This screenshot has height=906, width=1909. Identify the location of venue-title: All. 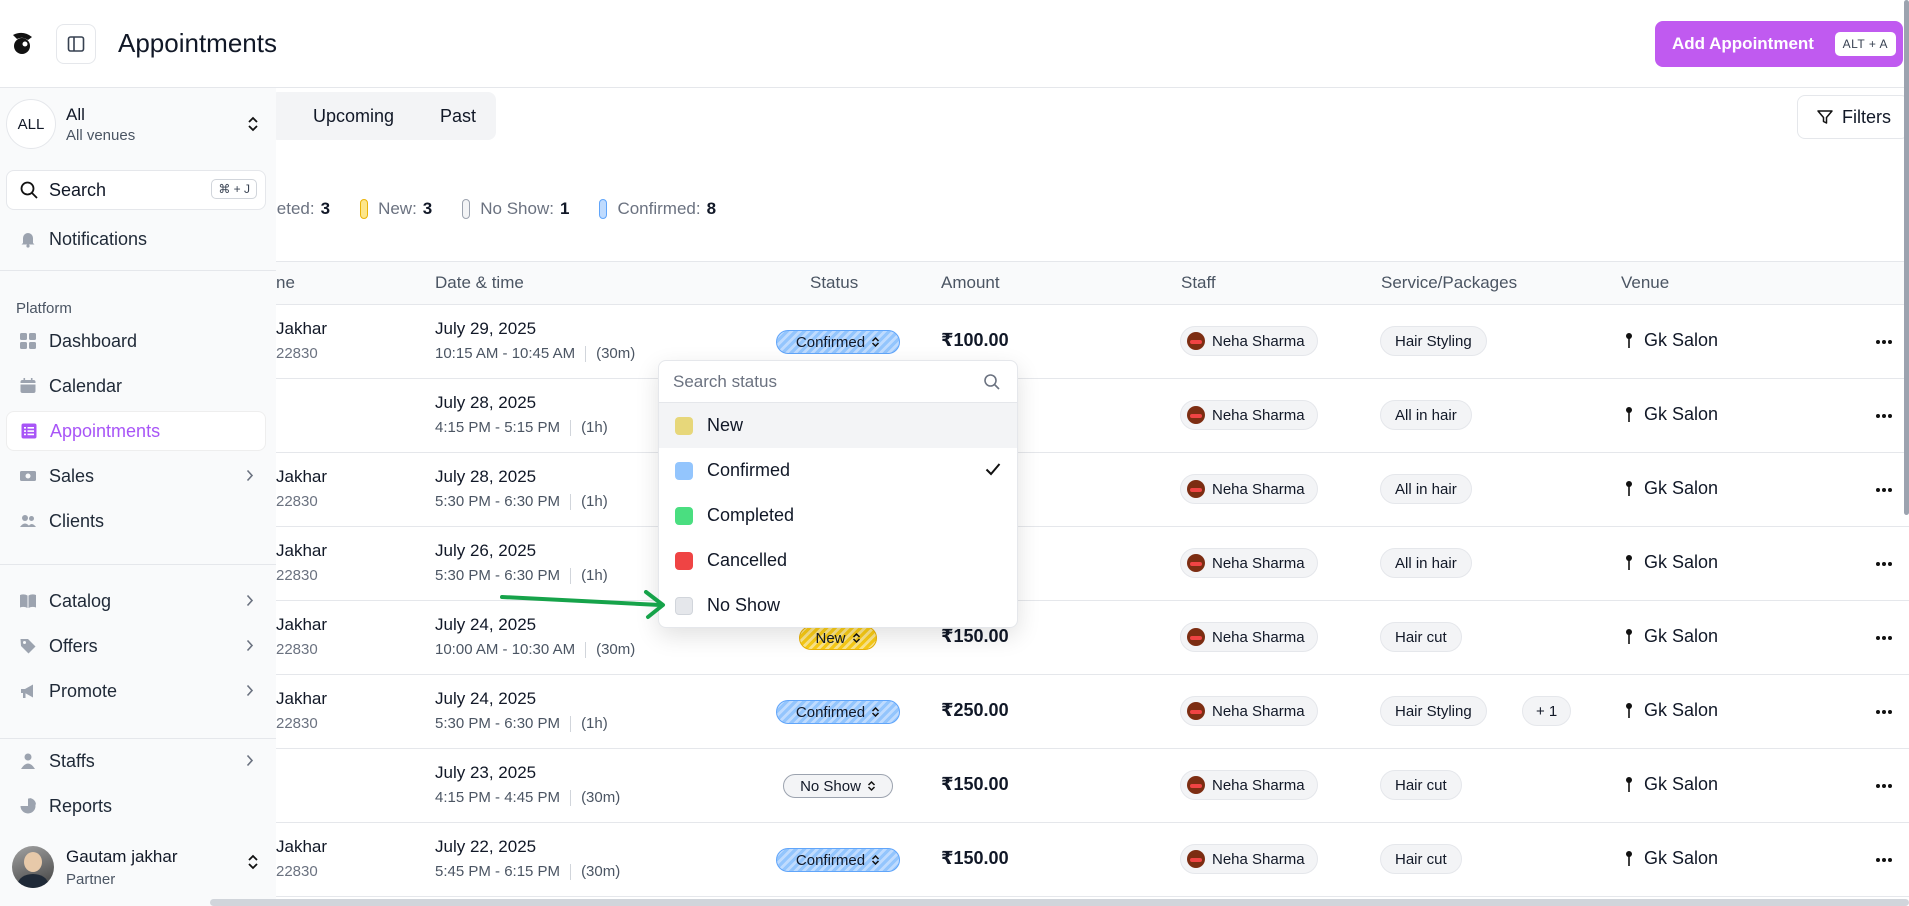
(75, 114).